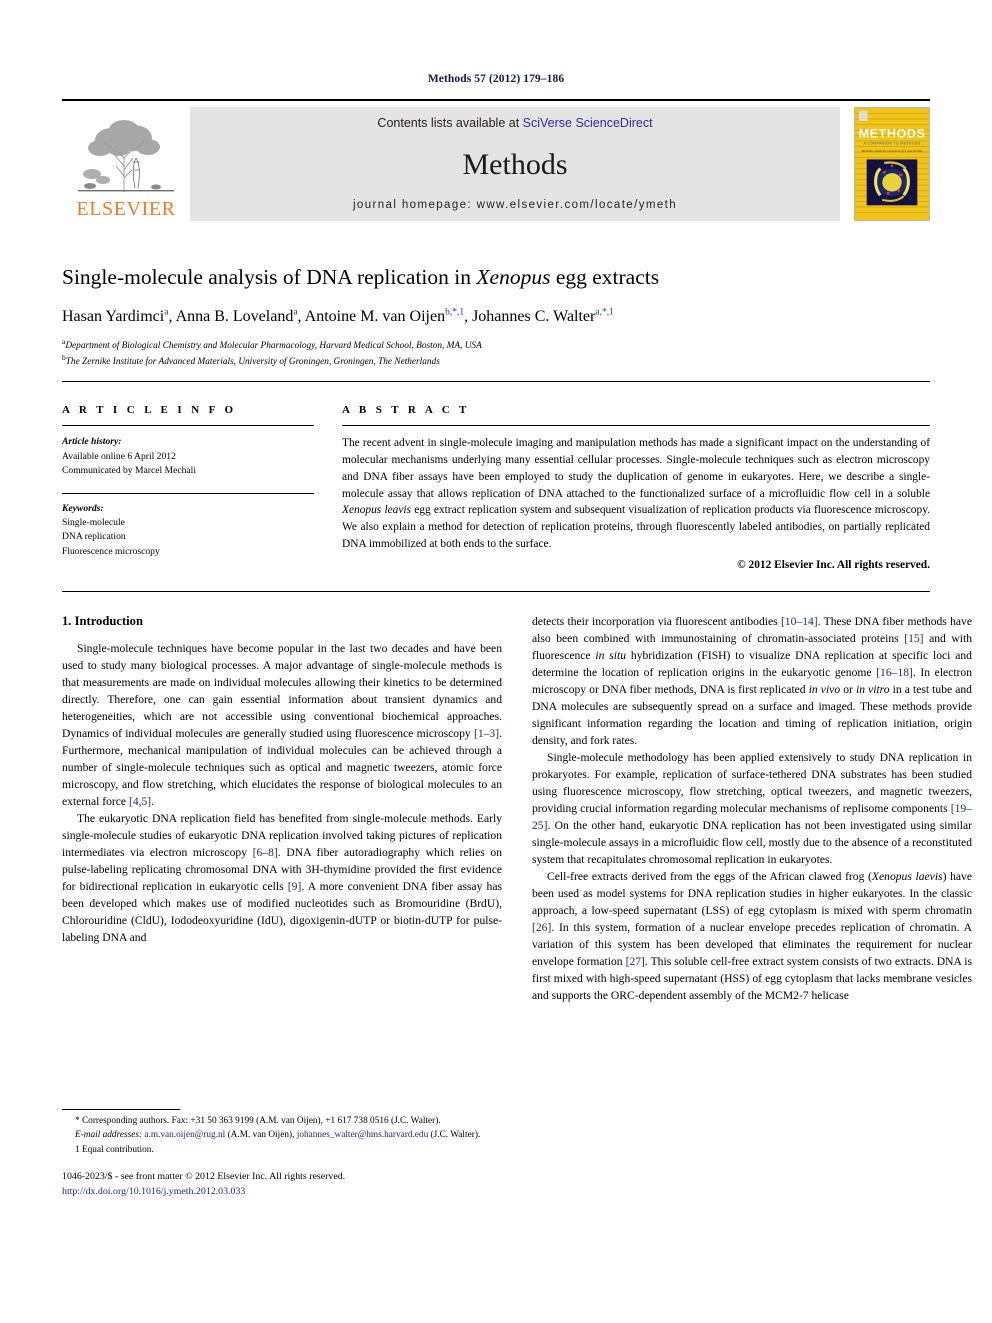  I want to click on article-info-divider, so click(188, 426).